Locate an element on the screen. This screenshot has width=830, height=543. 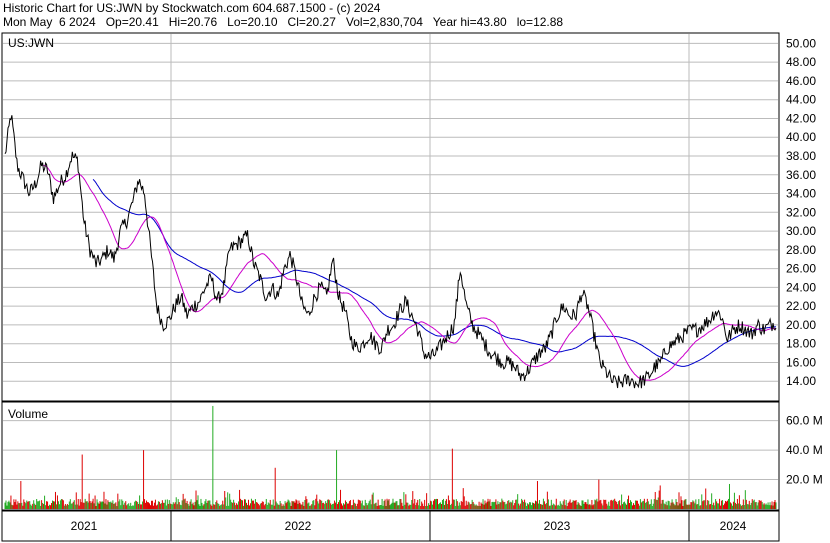
price-tick-label: 46.00 is located at coordinates (801, 81).